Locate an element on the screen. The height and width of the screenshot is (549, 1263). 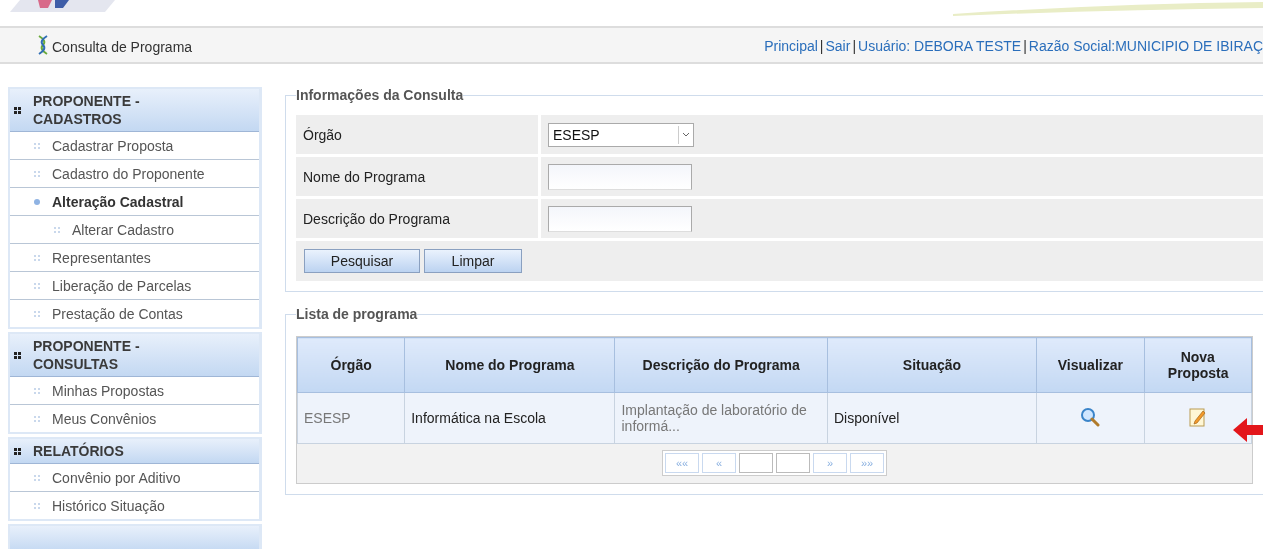
clear-button: Limpar is located at coordinates (473, 261).